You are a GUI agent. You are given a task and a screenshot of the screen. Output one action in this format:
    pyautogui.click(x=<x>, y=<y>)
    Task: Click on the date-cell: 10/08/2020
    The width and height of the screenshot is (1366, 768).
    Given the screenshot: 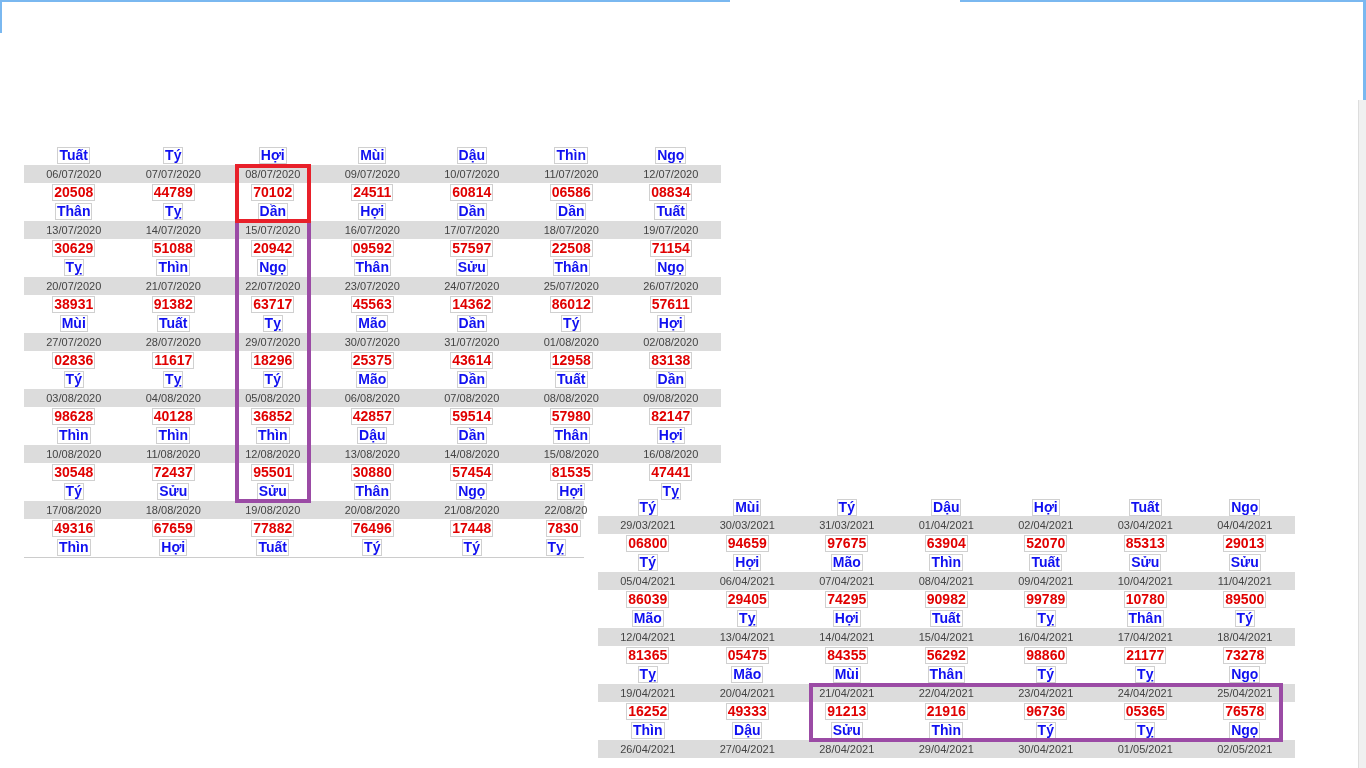 What is the action you would take?
    pyautogui.click(x=74, y=454)
    